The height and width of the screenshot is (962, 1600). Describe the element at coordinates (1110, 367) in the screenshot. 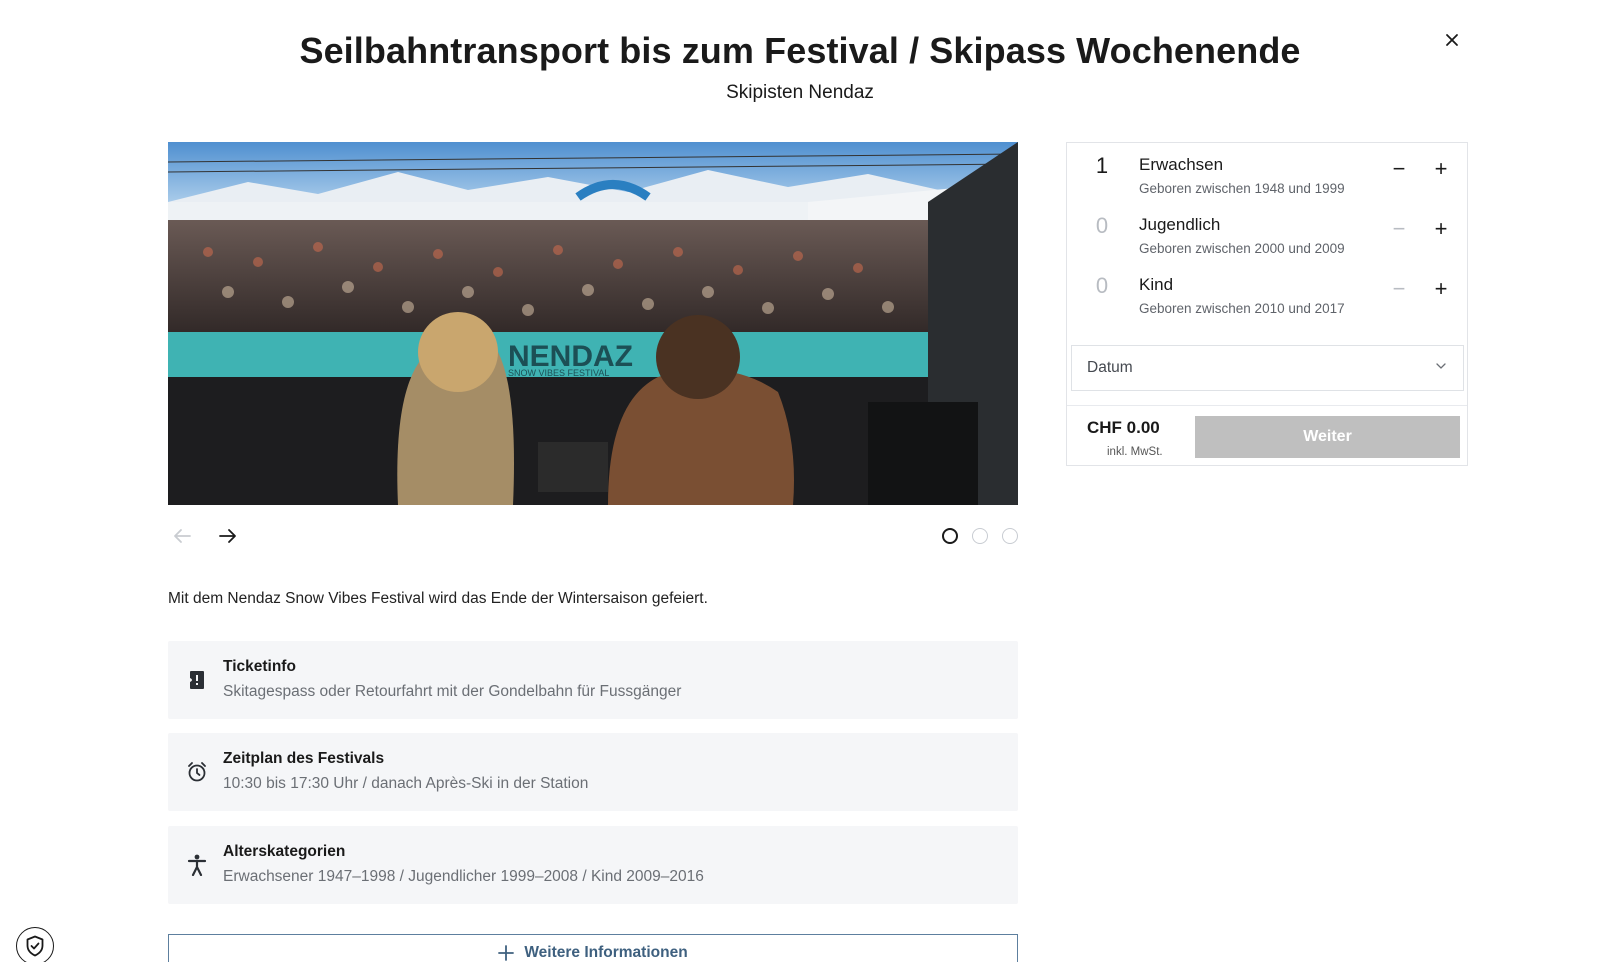

I see `date-select-value: Datum` at that location.